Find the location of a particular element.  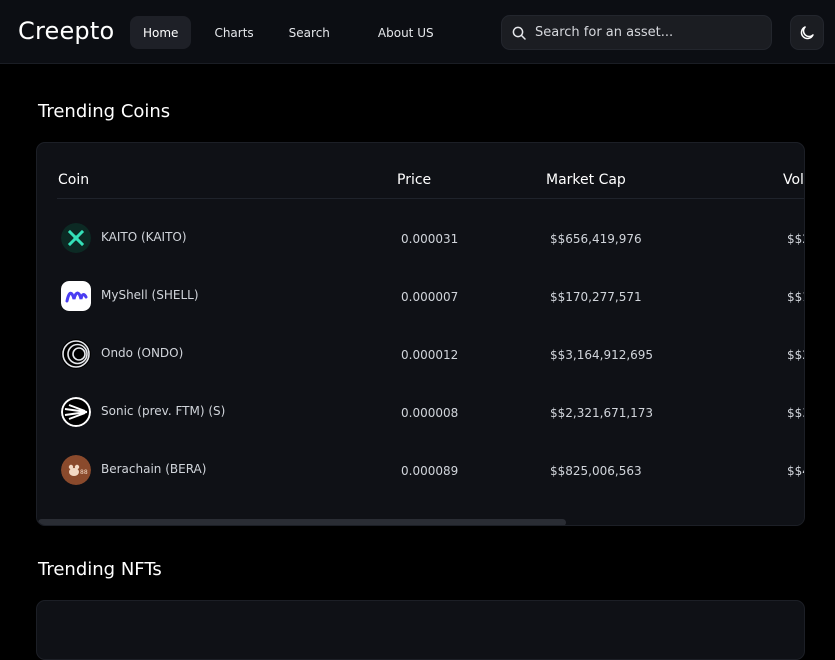

coin-volume: $$1 is located at coordinates (795, 297).